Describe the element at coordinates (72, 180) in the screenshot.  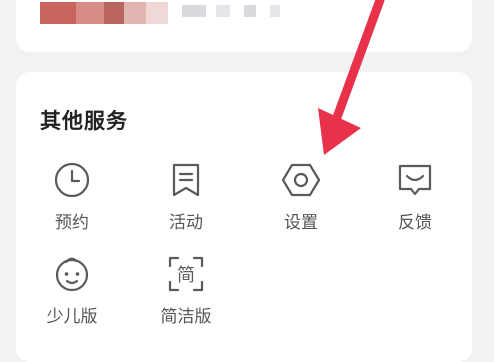
I see `clock-icon` at that location.